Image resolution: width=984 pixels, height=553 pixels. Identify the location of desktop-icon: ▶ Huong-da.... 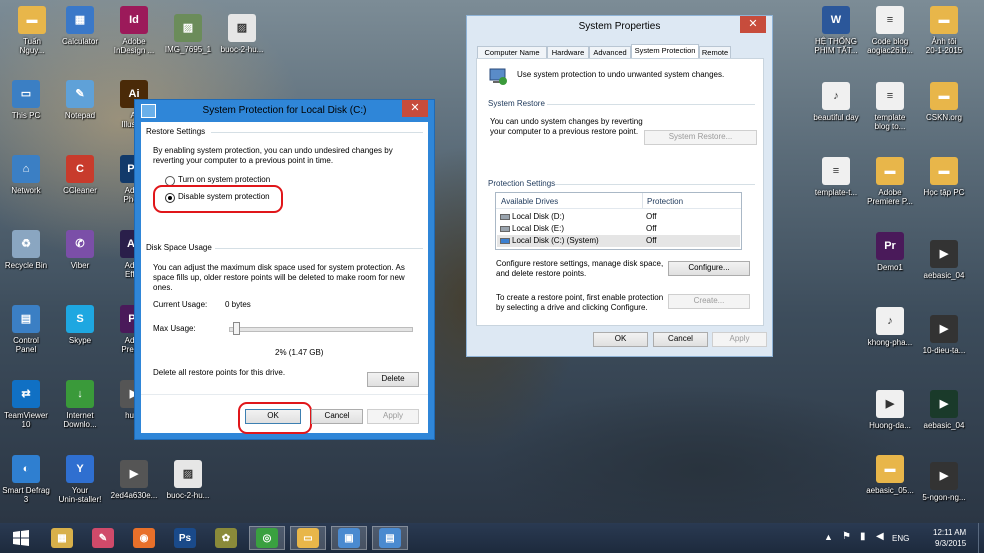
(890, 410).